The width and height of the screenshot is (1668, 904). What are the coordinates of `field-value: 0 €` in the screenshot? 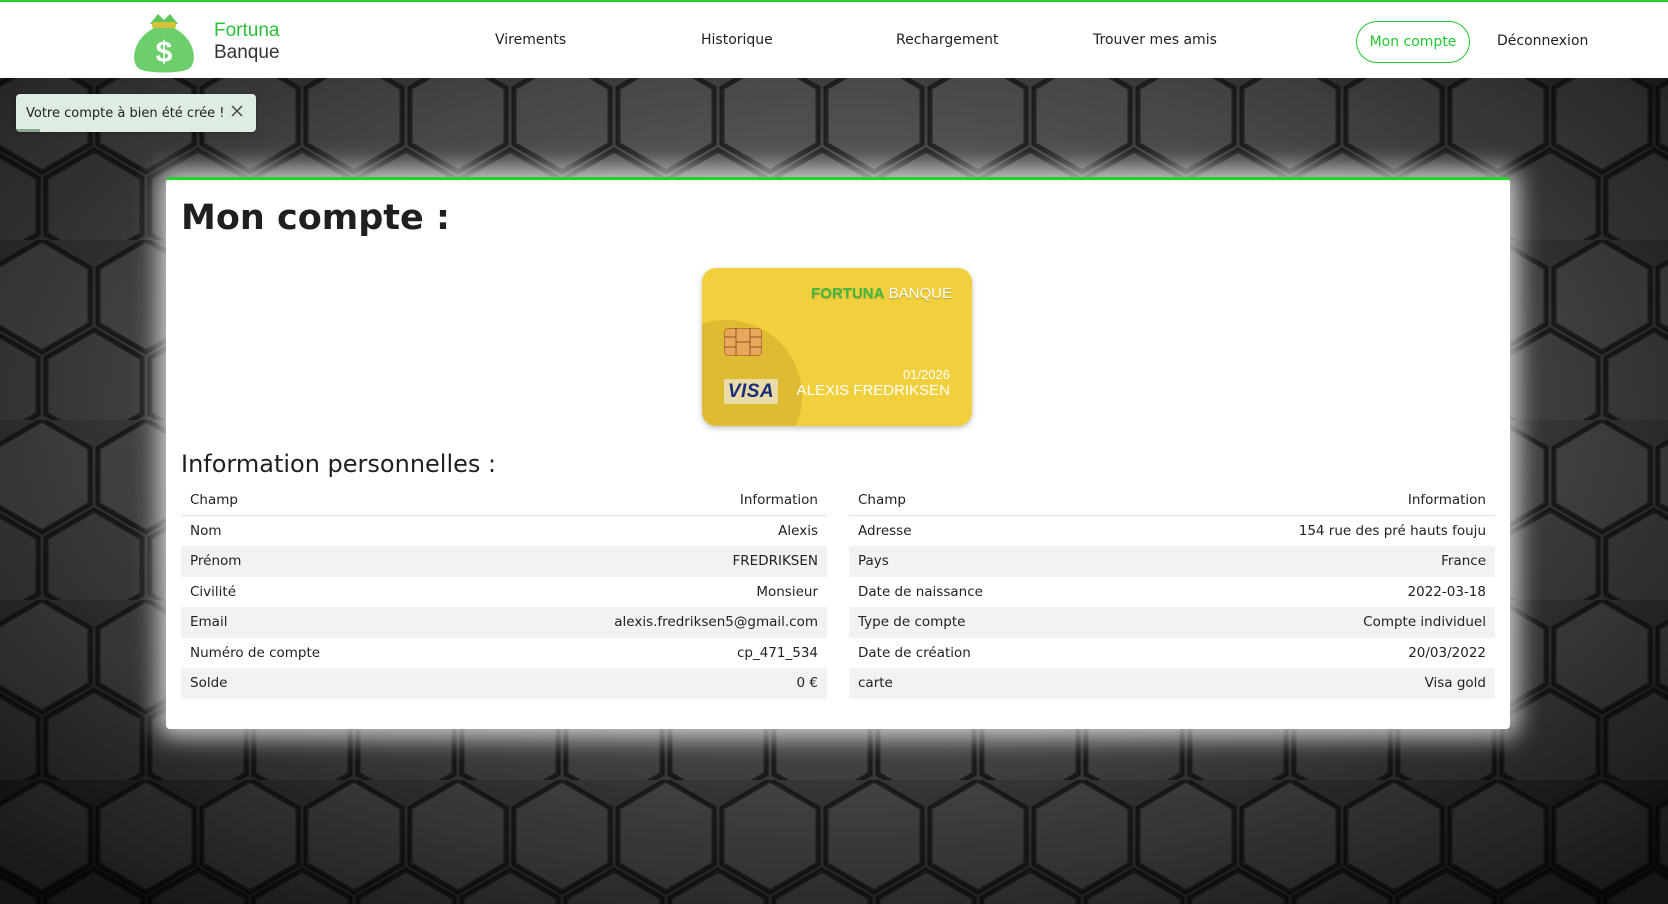 It's located at (807, 683).